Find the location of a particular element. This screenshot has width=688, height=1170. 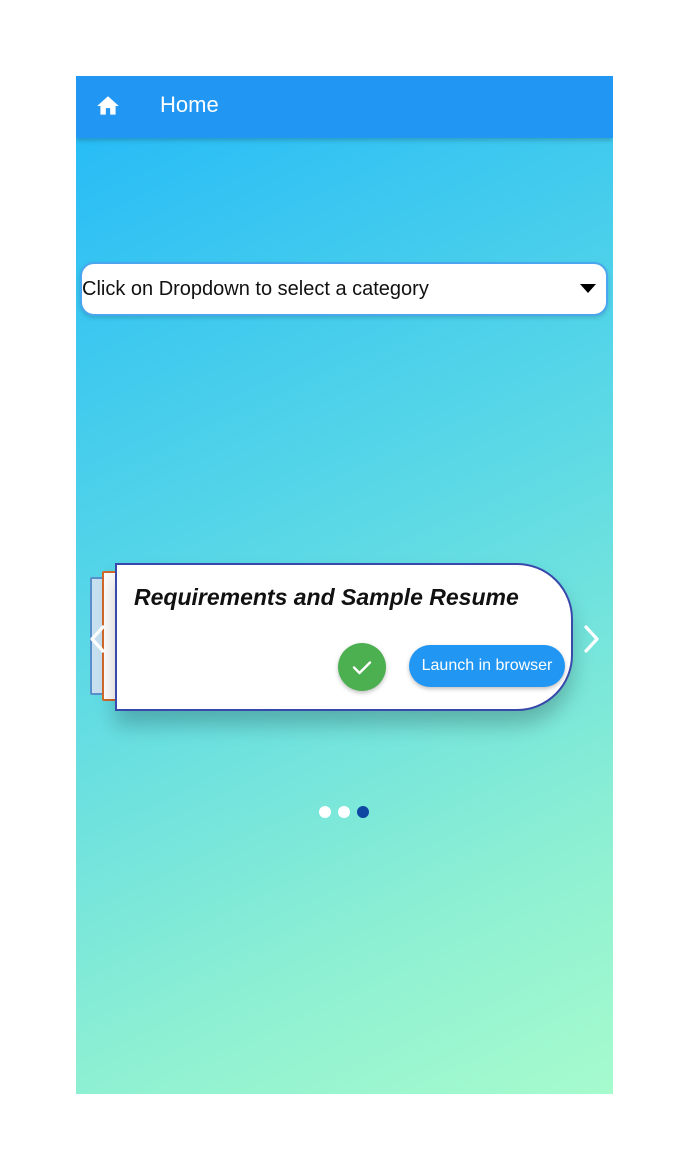

app-bar: Home is located at coordinates (344, 107).